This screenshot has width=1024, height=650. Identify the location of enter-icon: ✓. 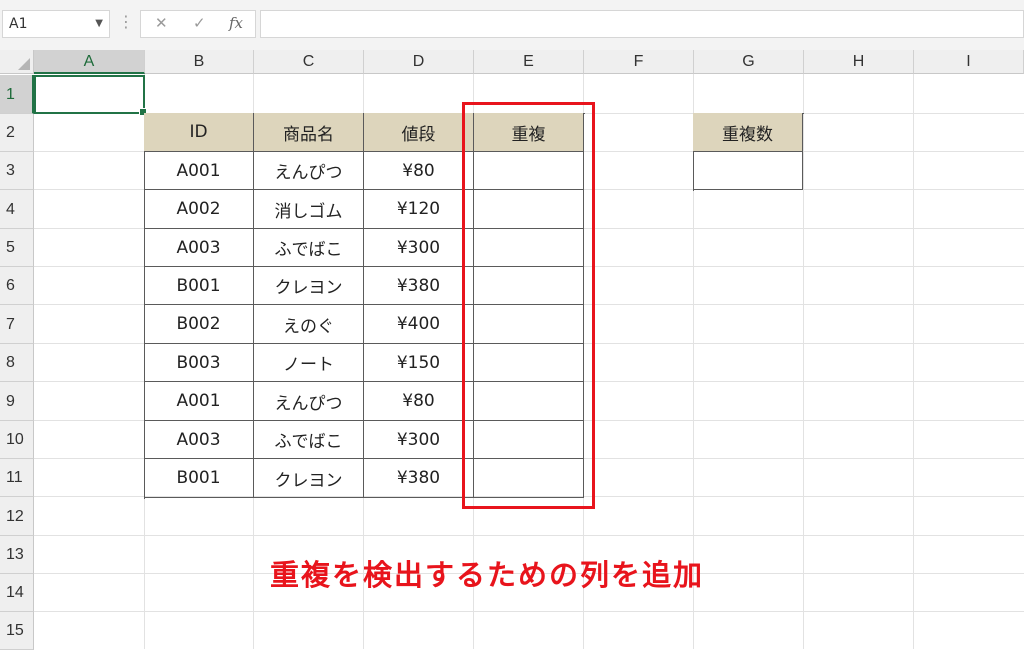
(199, 23).